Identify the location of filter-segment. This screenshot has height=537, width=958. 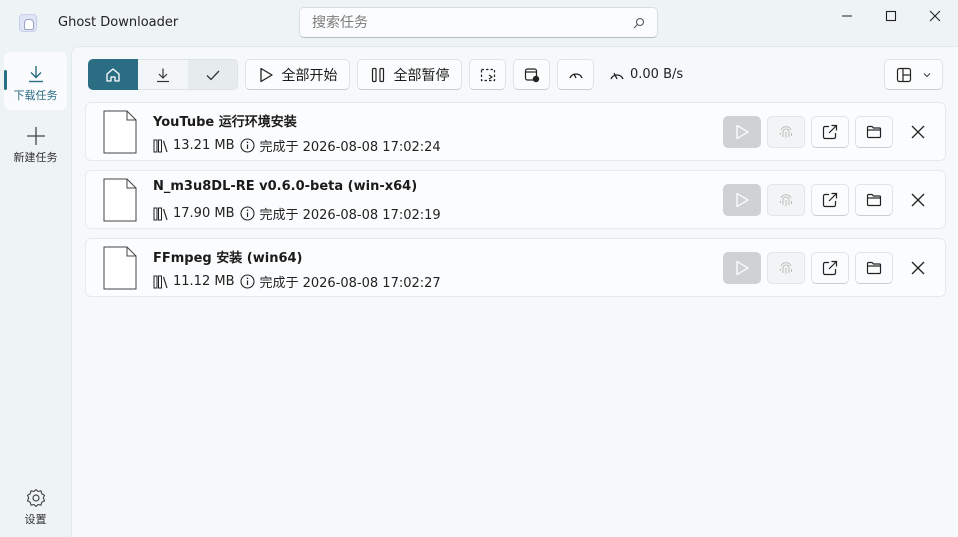
(163, 74).